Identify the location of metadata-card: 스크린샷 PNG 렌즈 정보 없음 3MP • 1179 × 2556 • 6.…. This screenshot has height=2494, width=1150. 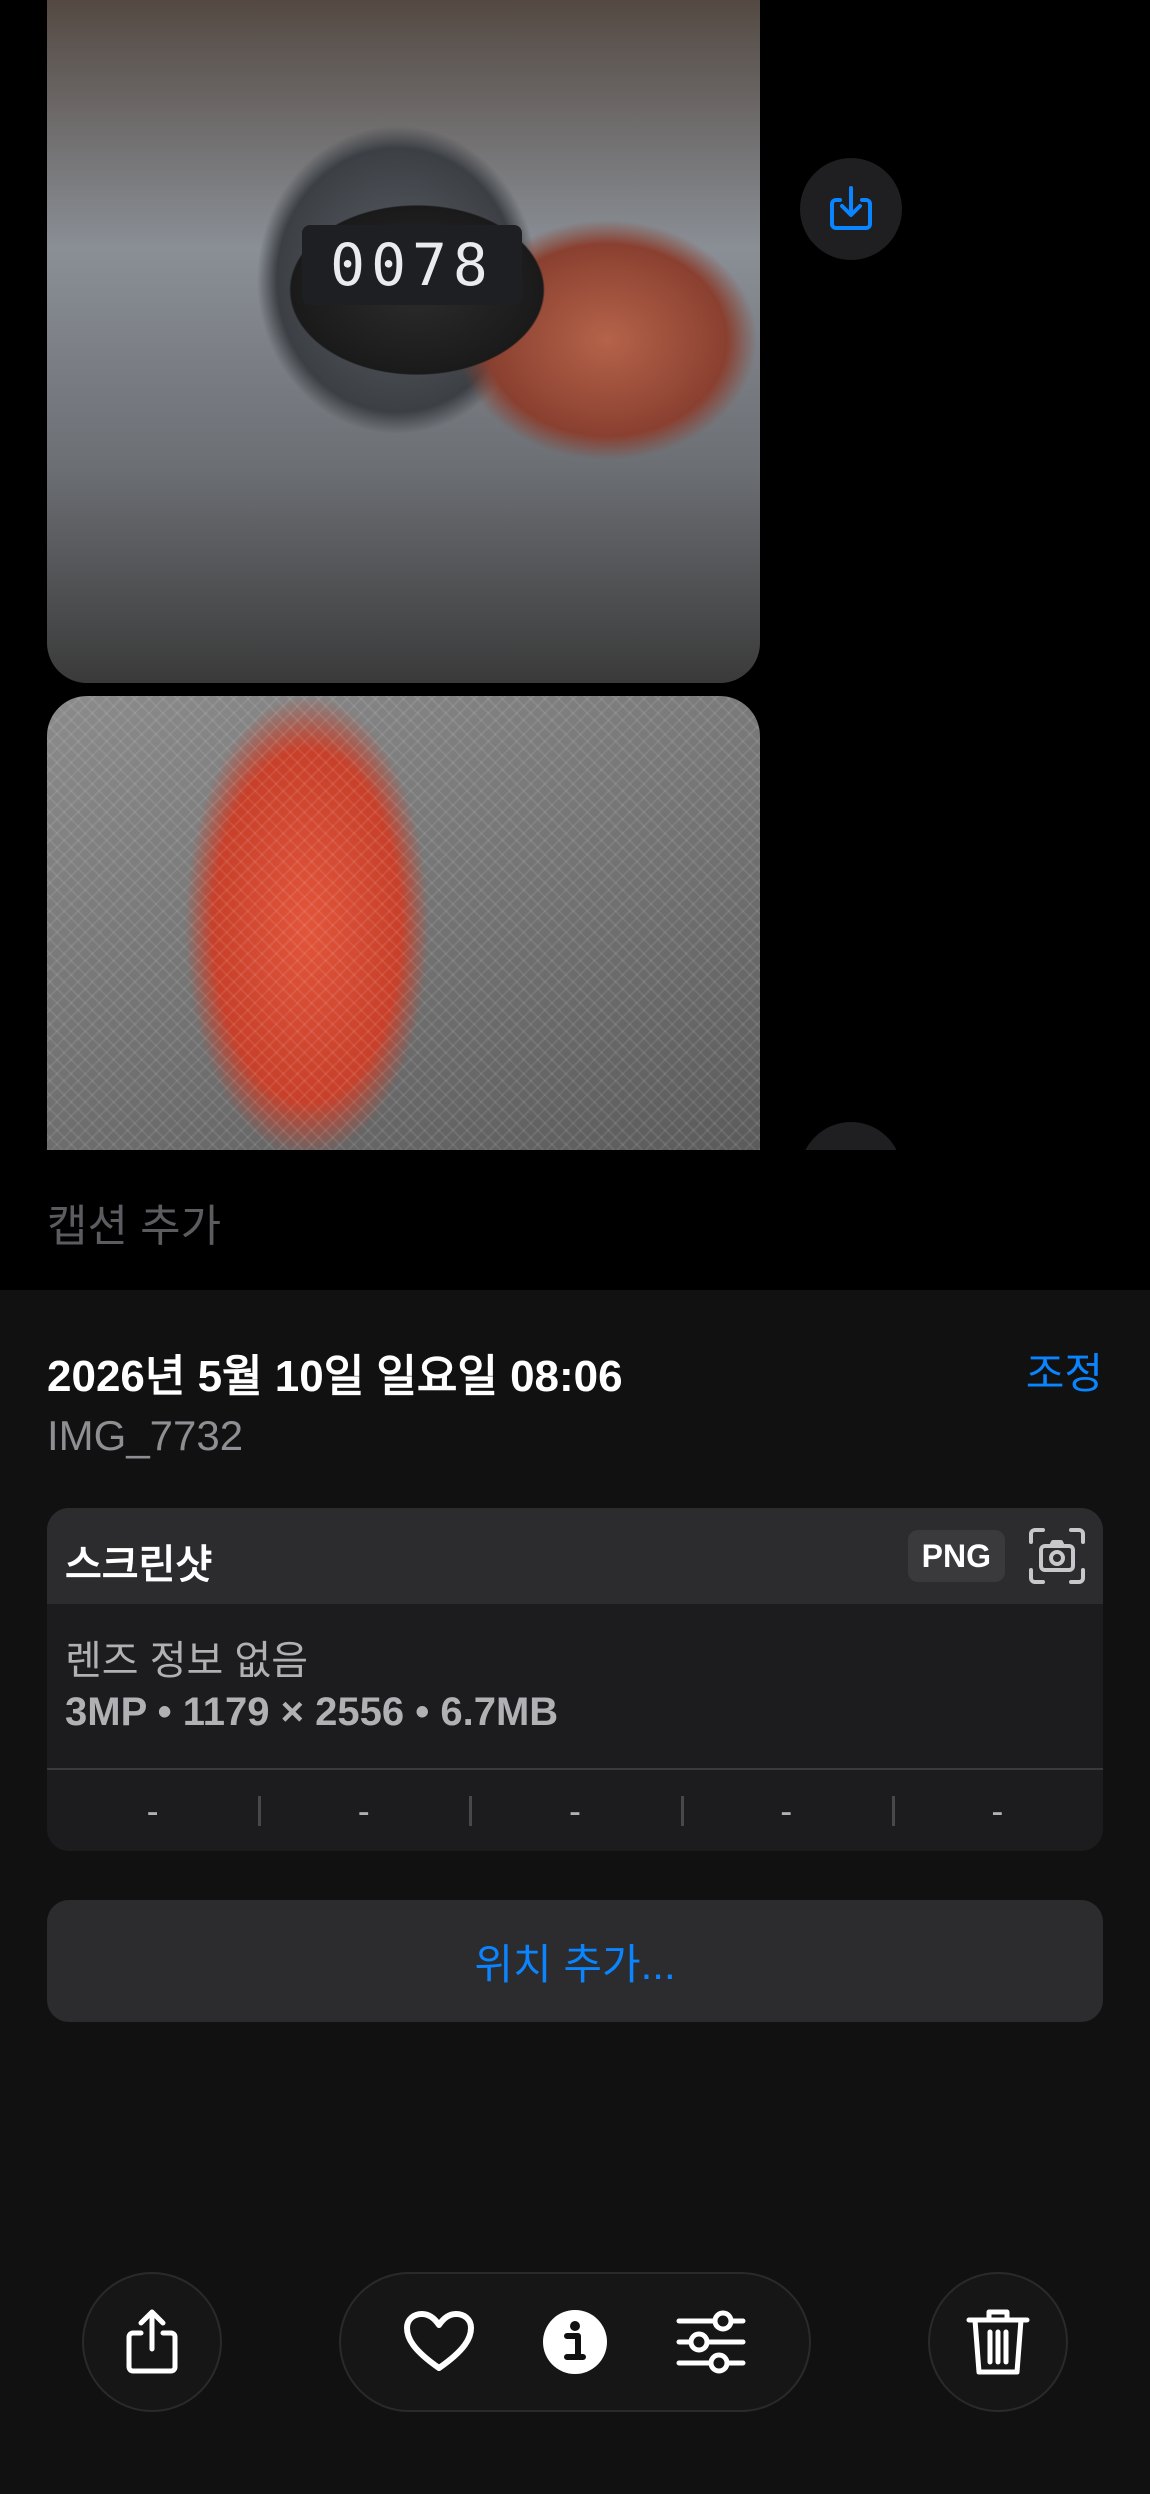
(575, 1679).